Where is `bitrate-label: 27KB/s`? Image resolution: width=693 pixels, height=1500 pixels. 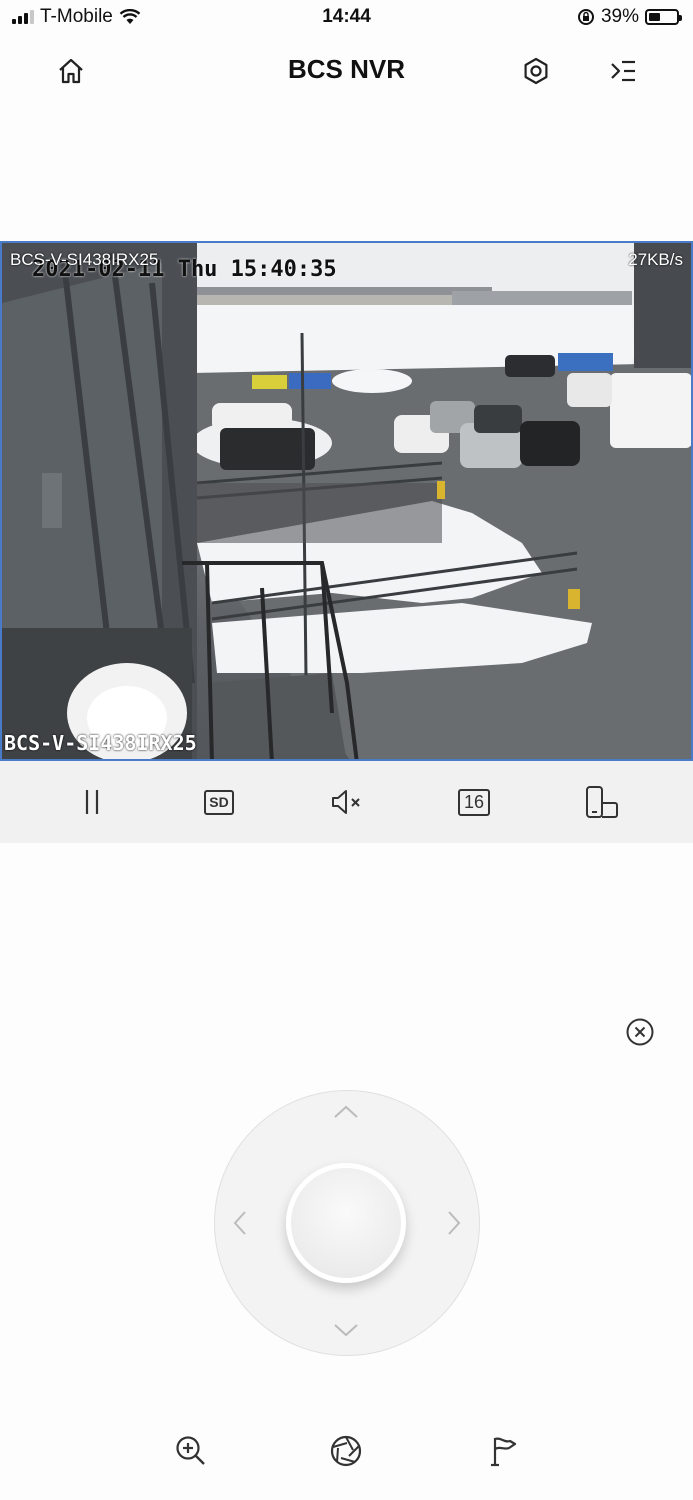 bitrate-label: 27KB/s is located at coordinates (655, 259).